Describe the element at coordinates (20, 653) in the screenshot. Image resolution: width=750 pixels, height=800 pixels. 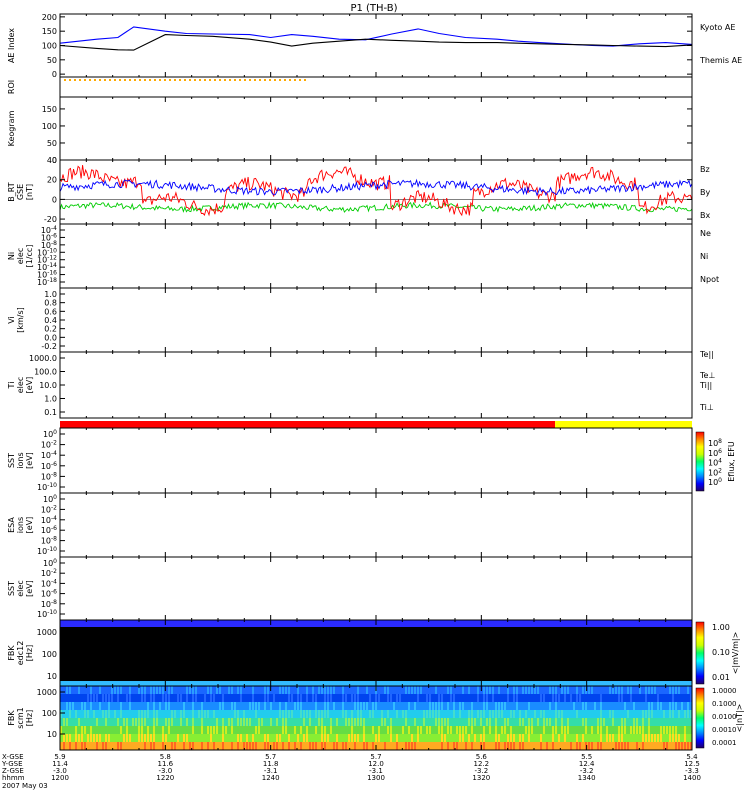
I see `ylabel-fbk_e: edc12` at that location.